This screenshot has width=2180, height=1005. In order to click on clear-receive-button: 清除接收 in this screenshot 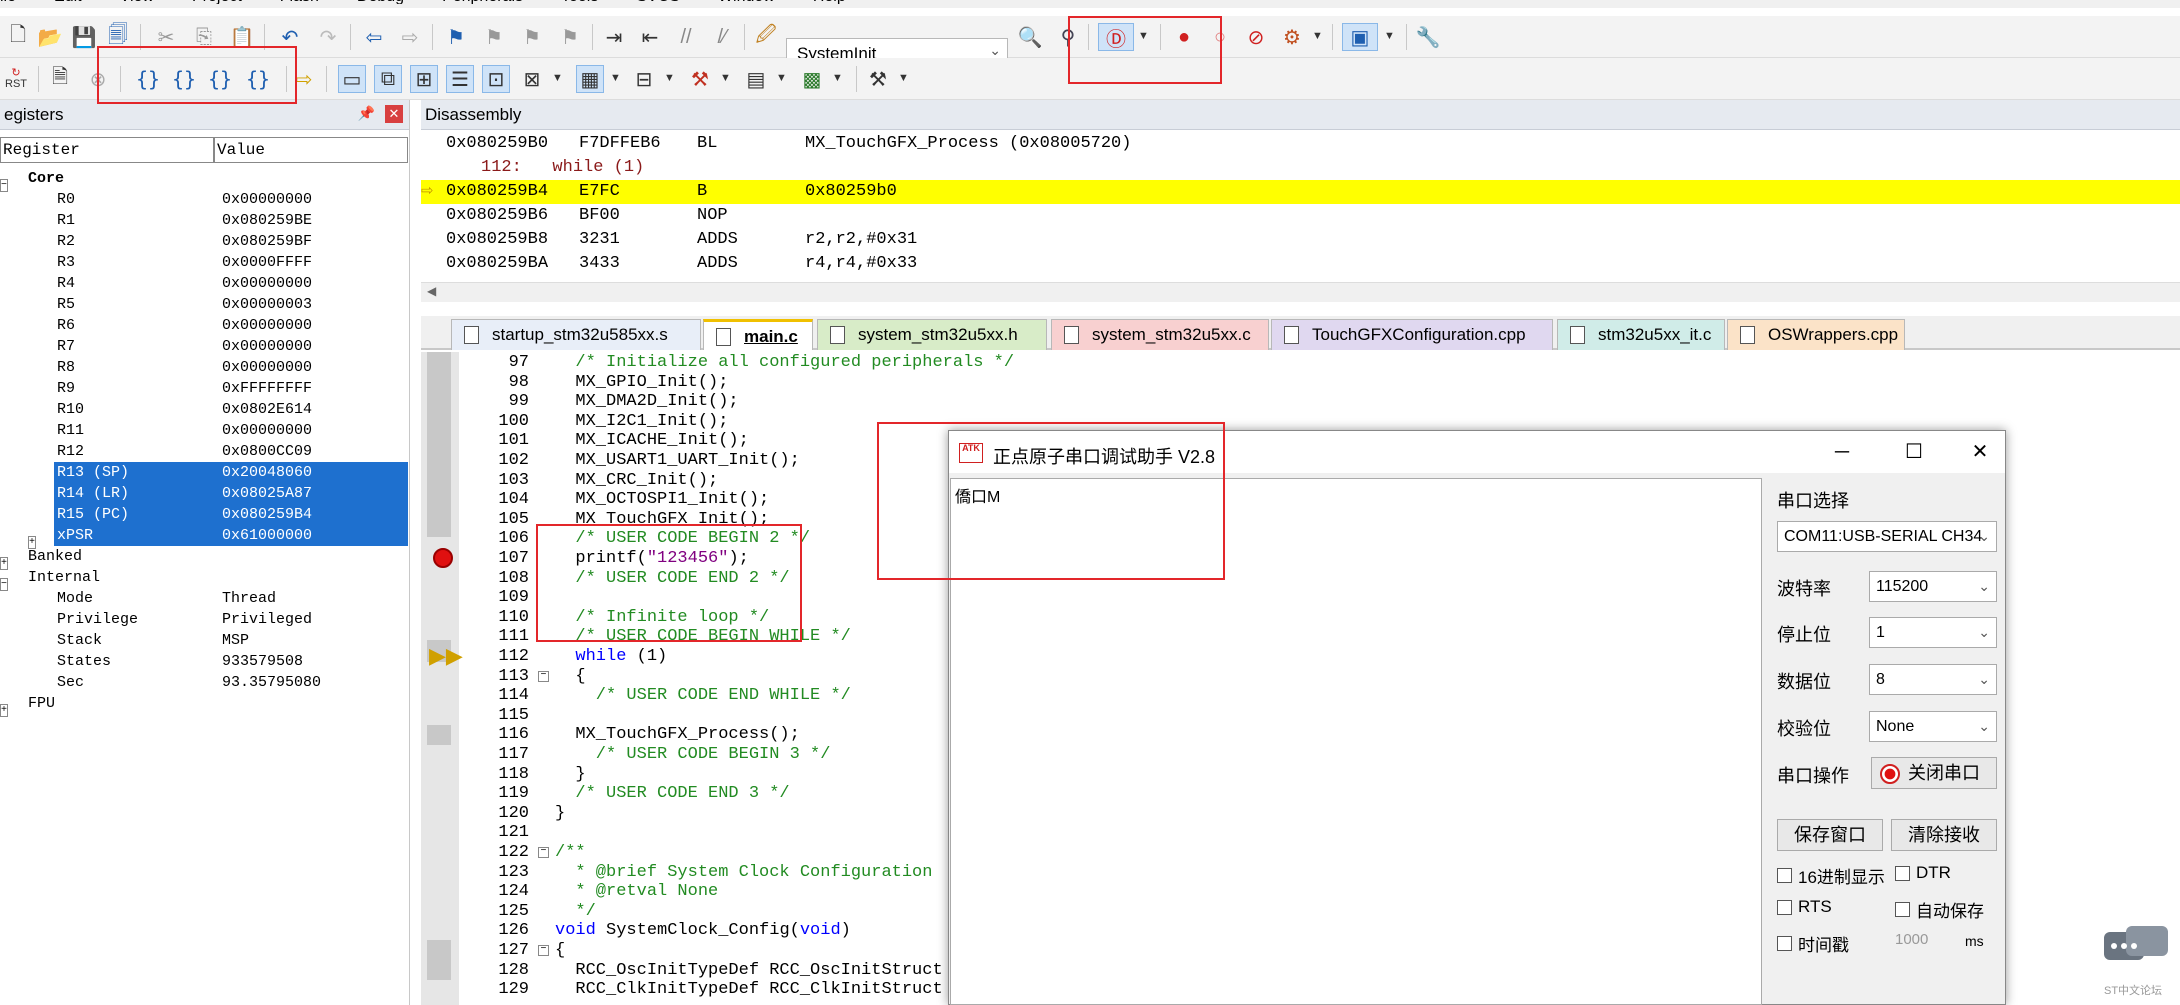, I will do `click(1944, 835)`.